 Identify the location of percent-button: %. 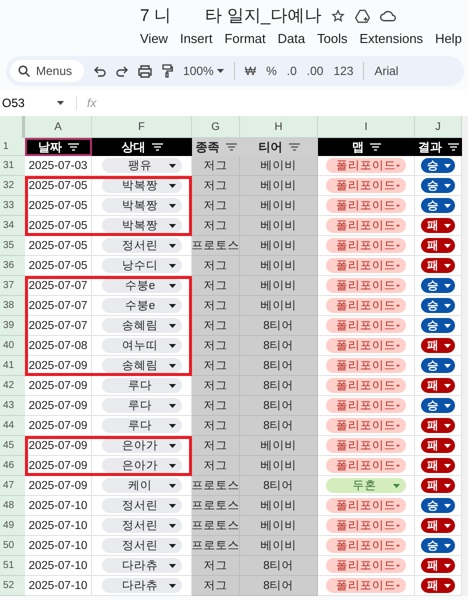
(271, 71).